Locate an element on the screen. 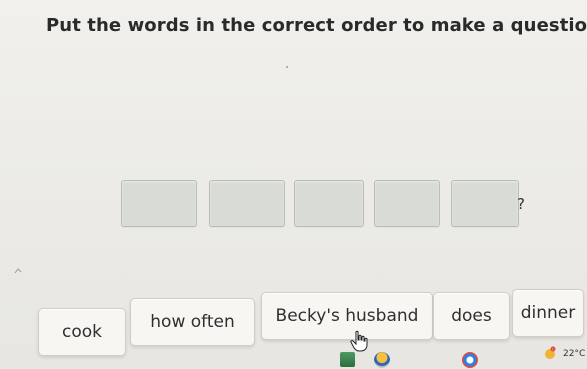  app-green-icon is located at coordinates (347, 359).